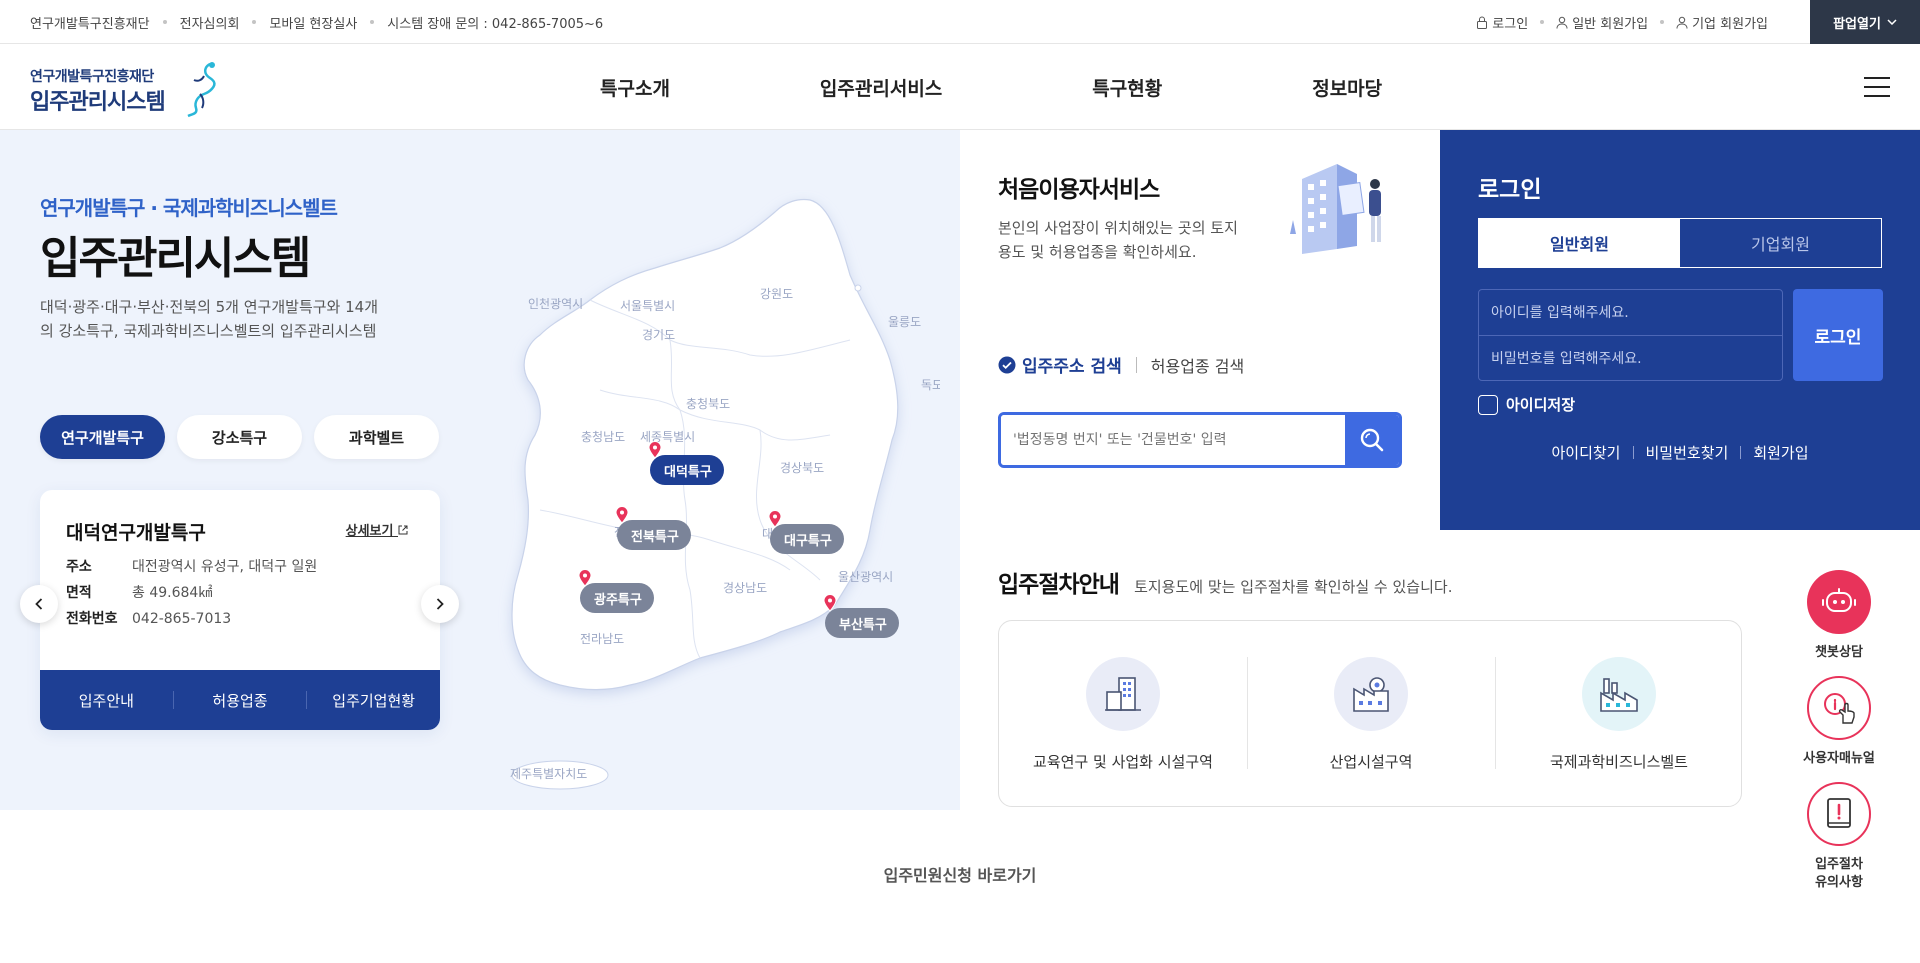 The image size is (1920, 963). I want to click on region-jeonnam: 전라남도, so click(602, 639).